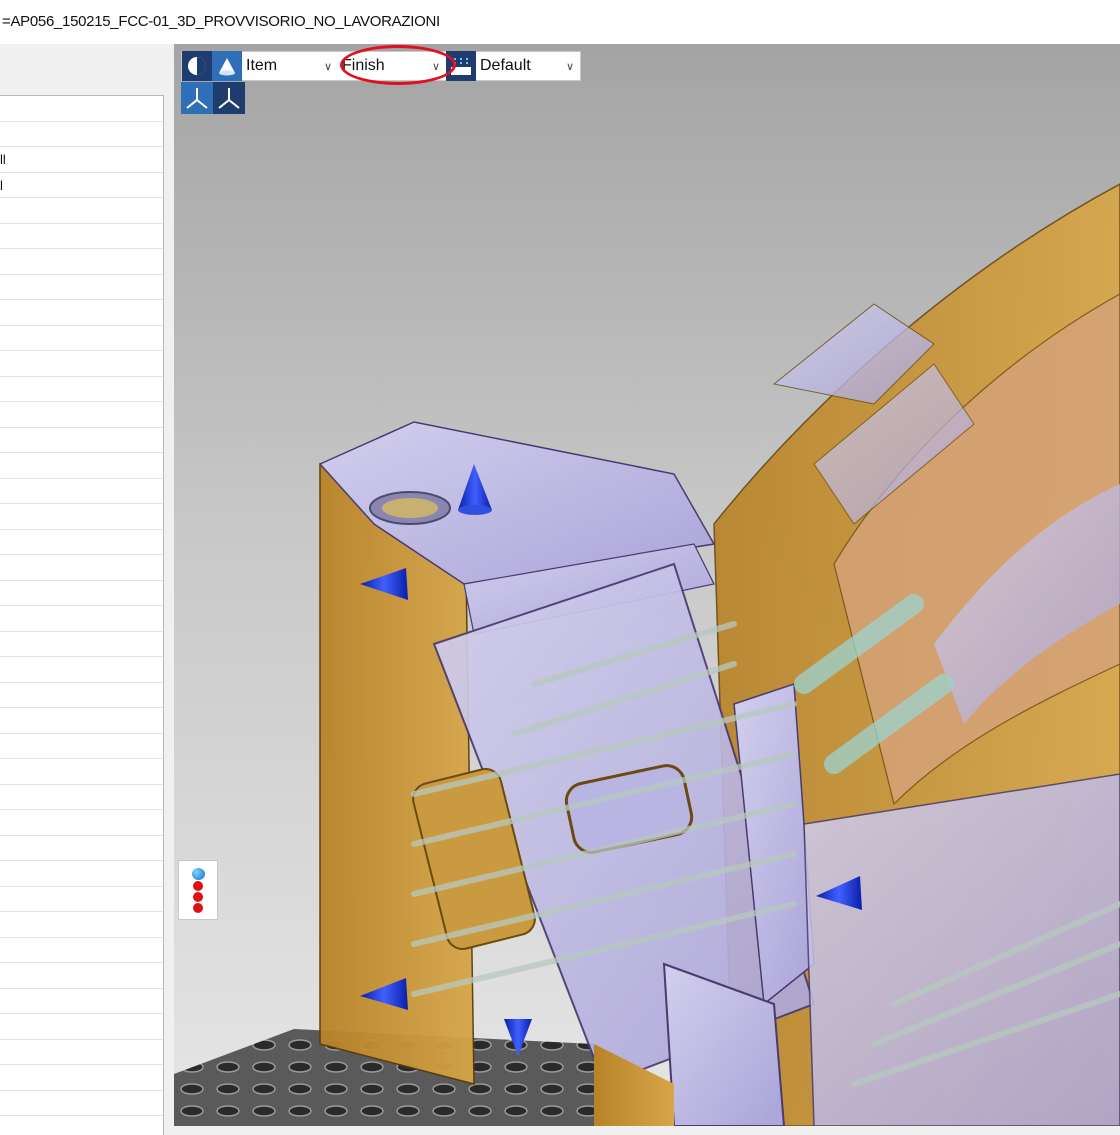 This screenshot has height=1135, width=1120. What do you see at coordinates (363, 65) in the screenshot?
I see `finish-dropdown-value: Finish` at bounding box center [363, 65].